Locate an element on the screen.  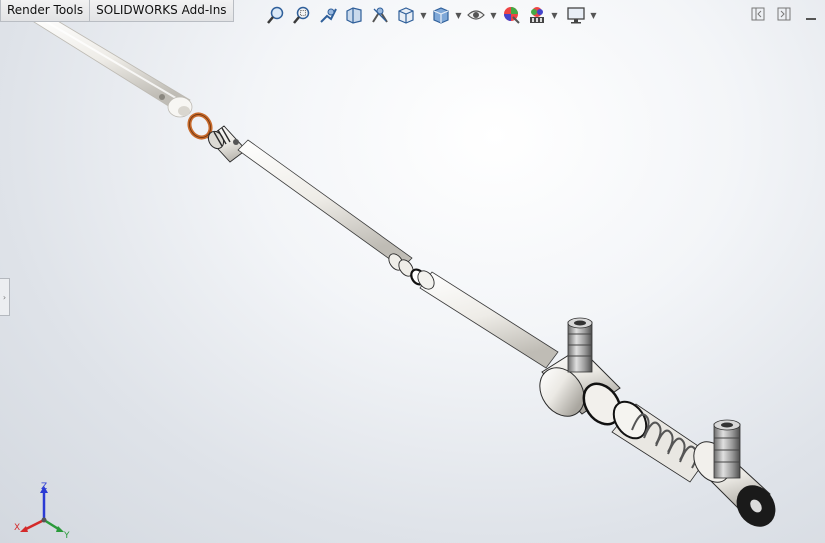
view-orientation-dropdown-icon: ▼ is located at coordinates (423, 15).